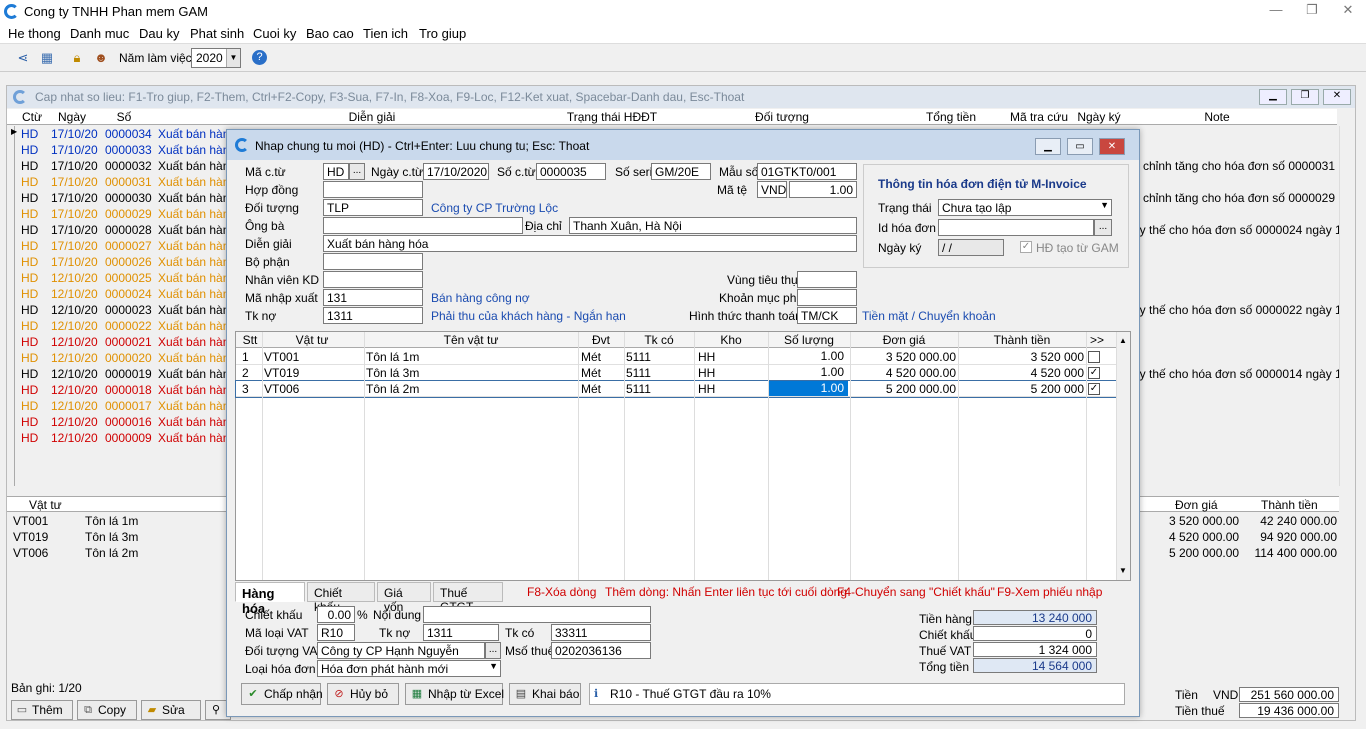  I want to click on sub-restore-icon: ❐, so click(1305, 97).